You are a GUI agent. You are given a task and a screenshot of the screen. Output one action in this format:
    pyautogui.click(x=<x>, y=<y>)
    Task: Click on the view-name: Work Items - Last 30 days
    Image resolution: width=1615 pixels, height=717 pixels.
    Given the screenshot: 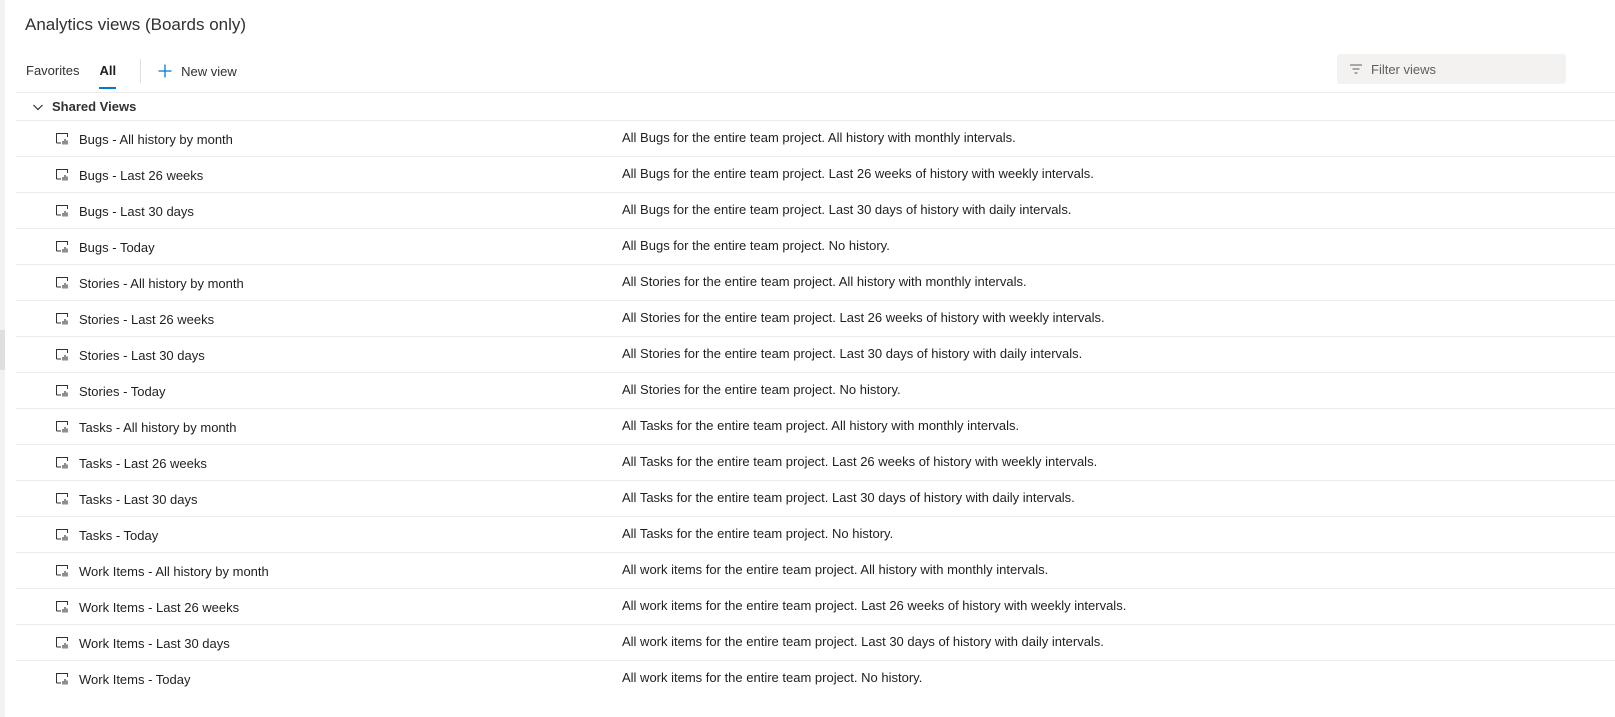 What is the action you would take?
    pyautogui.click(x=154, y=643)
    